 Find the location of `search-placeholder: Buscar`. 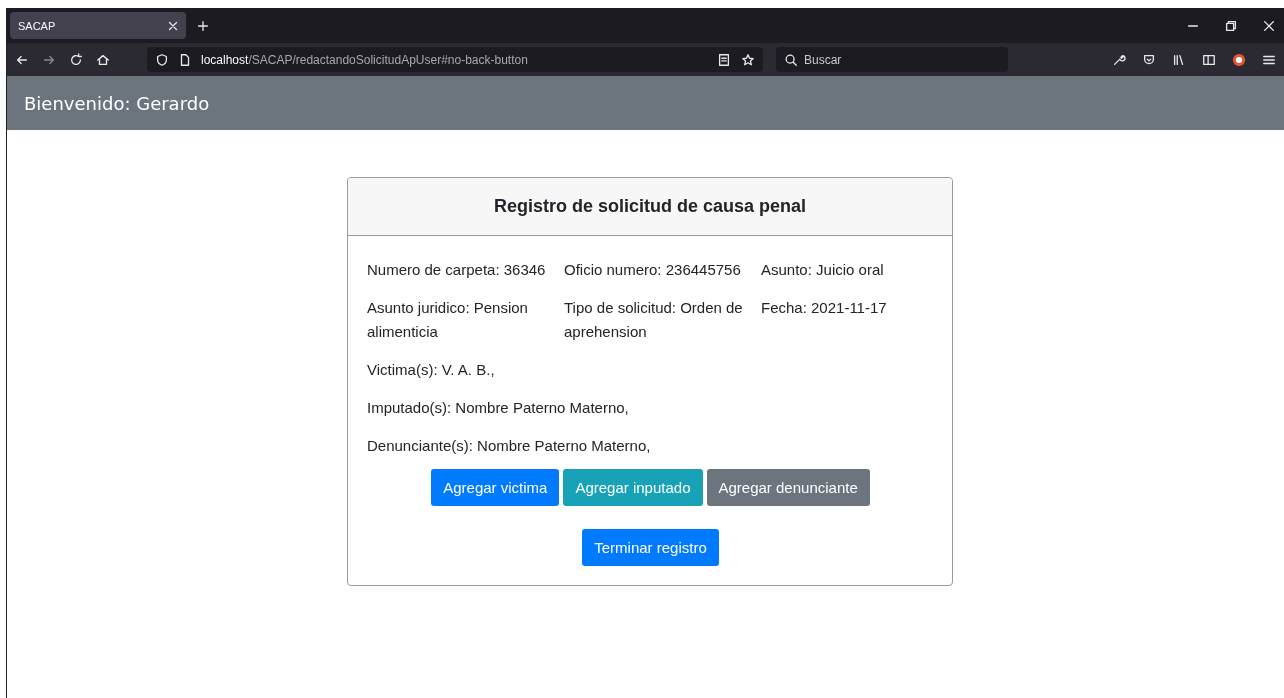

search-placeholder: Buscar is located at coordinates (823, 59).